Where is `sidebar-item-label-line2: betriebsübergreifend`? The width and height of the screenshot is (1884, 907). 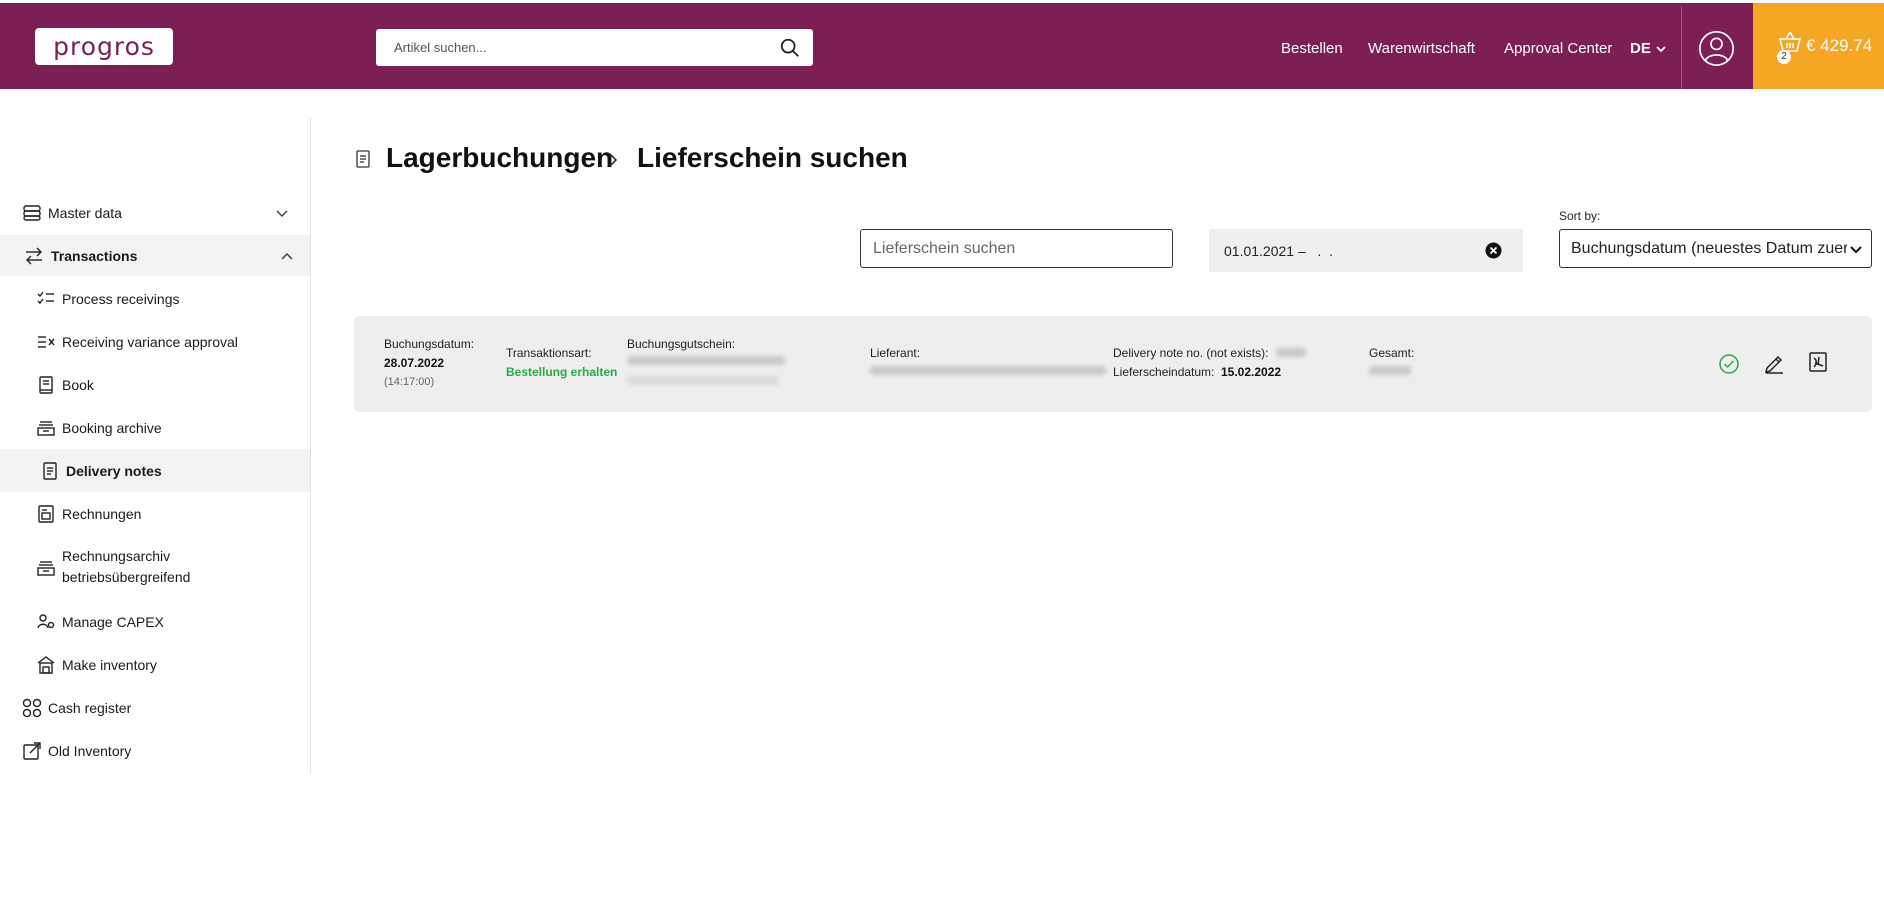 sidebar-item-label-line2: betriebsübergreifend is located at coordinates (126, 577).